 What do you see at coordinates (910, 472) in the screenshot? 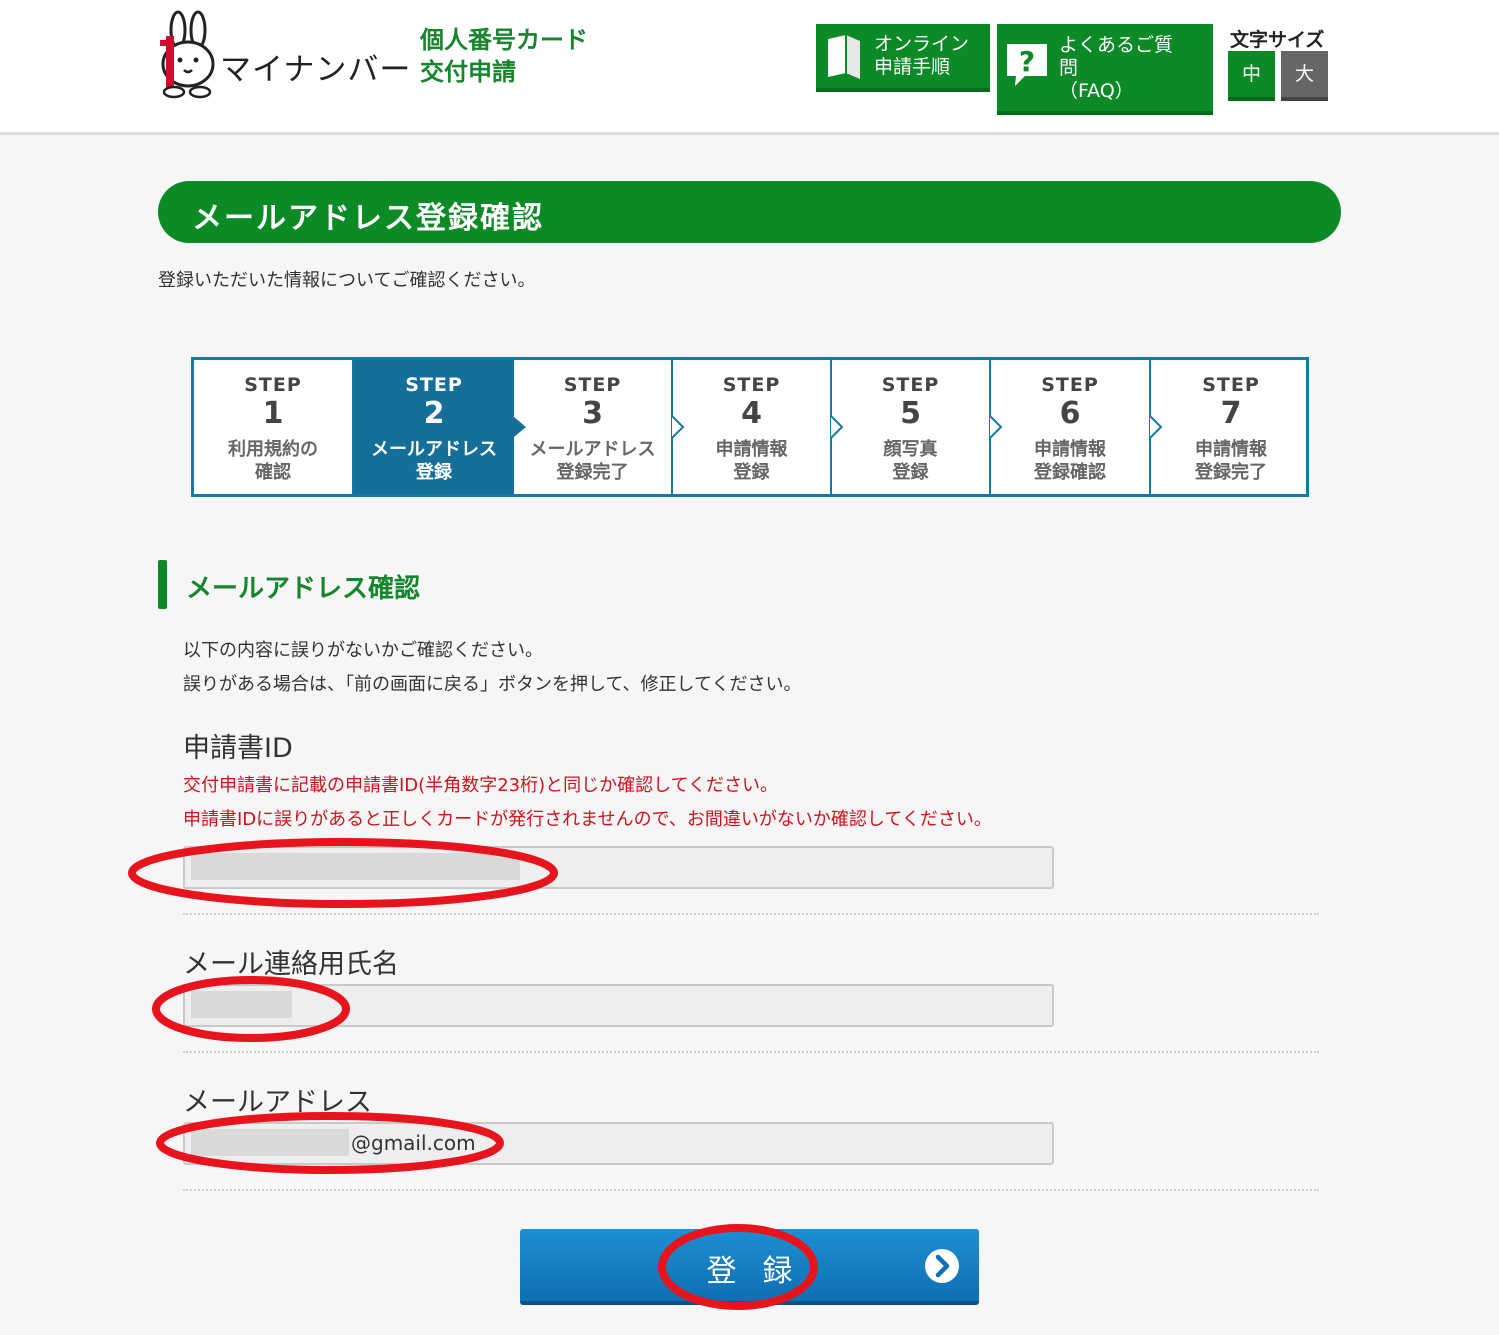
I see `step-5-label-line2: 登録` at bounding box center [910, 472].